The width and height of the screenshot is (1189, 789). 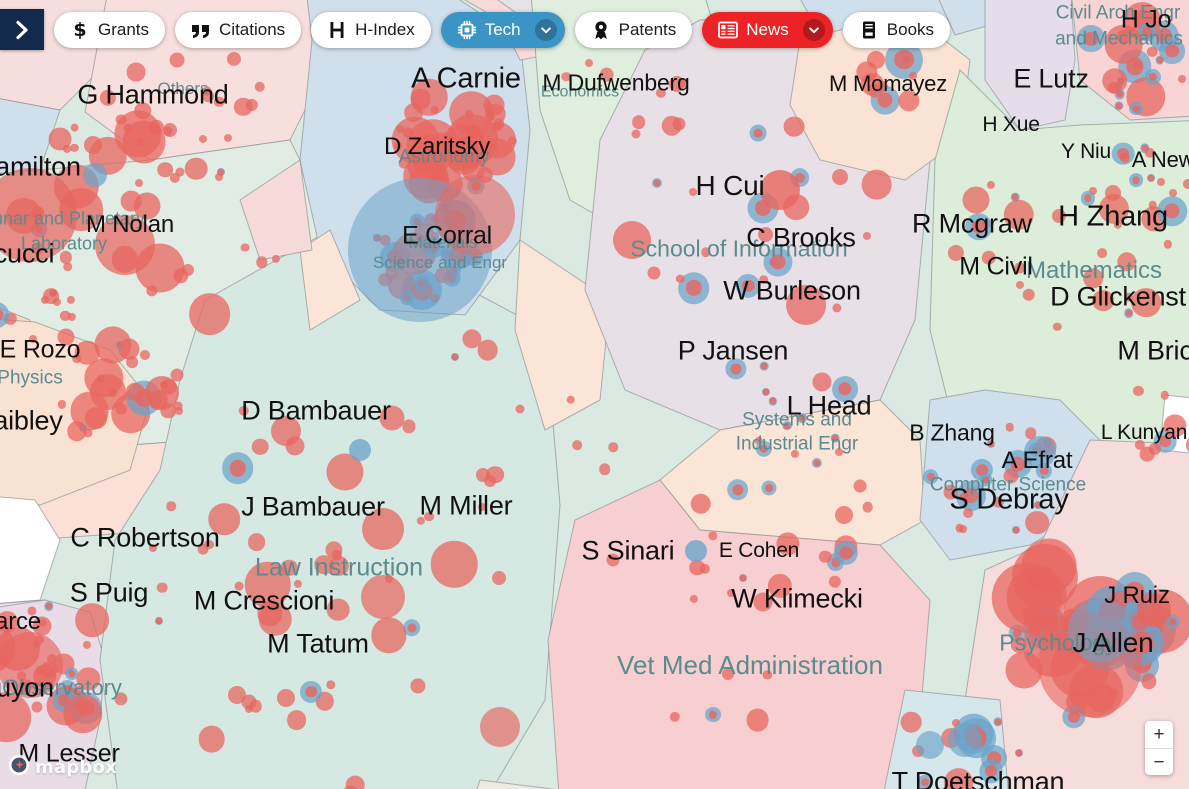 I want to click on chip-news: News, so click(x=767, y=29).